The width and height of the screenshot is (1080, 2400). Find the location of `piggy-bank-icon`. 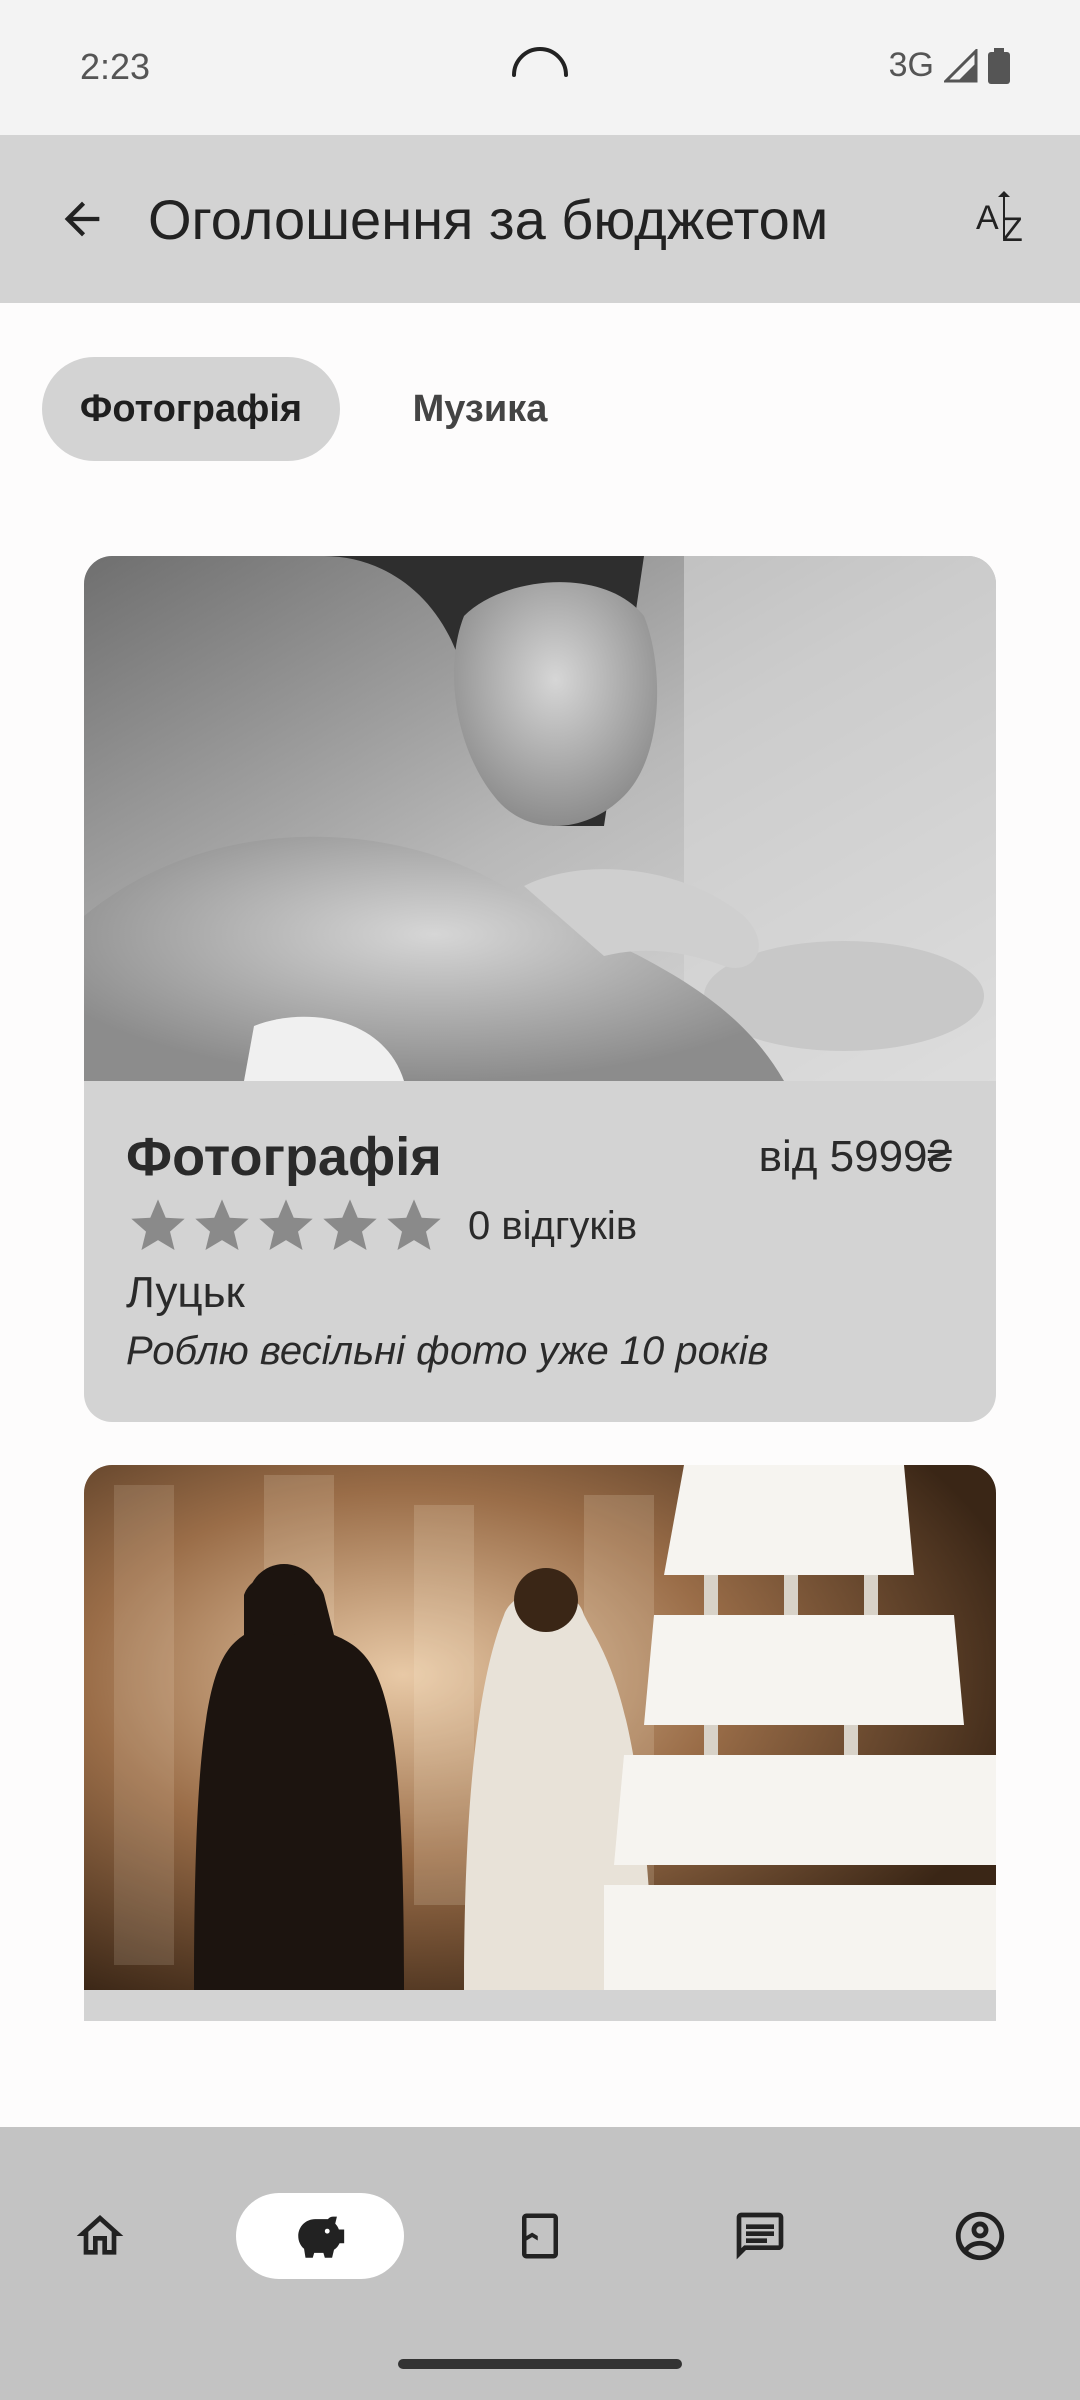

piggy-bank-icon is located at coordinates (321, 2237).